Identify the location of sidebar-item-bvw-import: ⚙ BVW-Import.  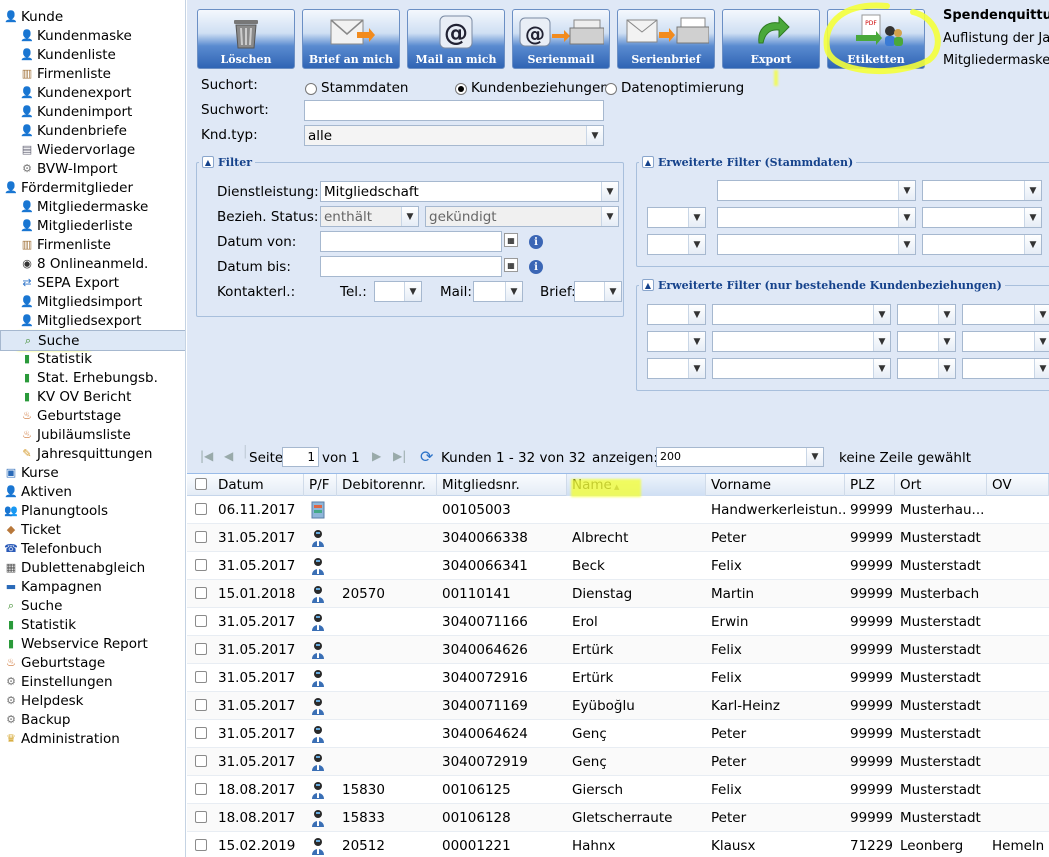
(92, 168).